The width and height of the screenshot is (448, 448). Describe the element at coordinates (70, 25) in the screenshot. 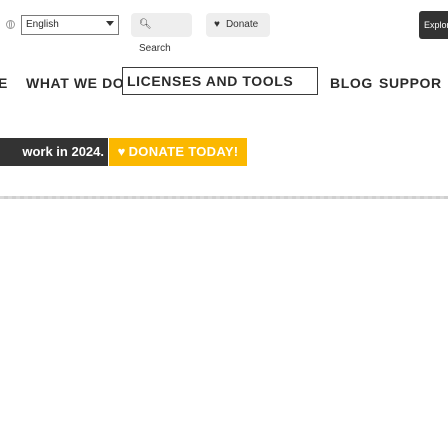

I see `language-select: English` at that location.